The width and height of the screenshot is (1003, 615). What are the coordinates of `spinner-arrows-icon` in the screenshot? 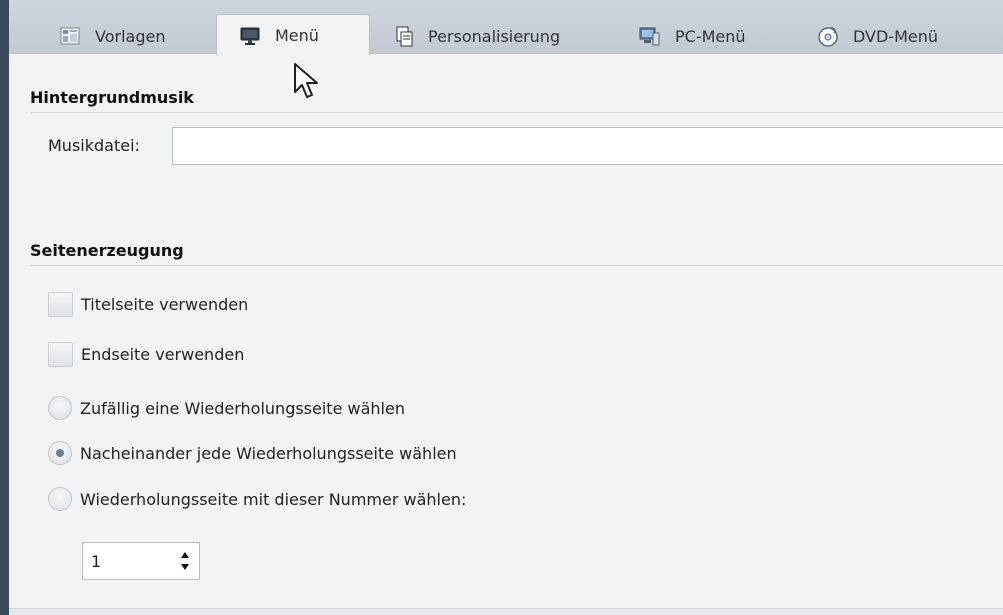 It's located at (185, 561).